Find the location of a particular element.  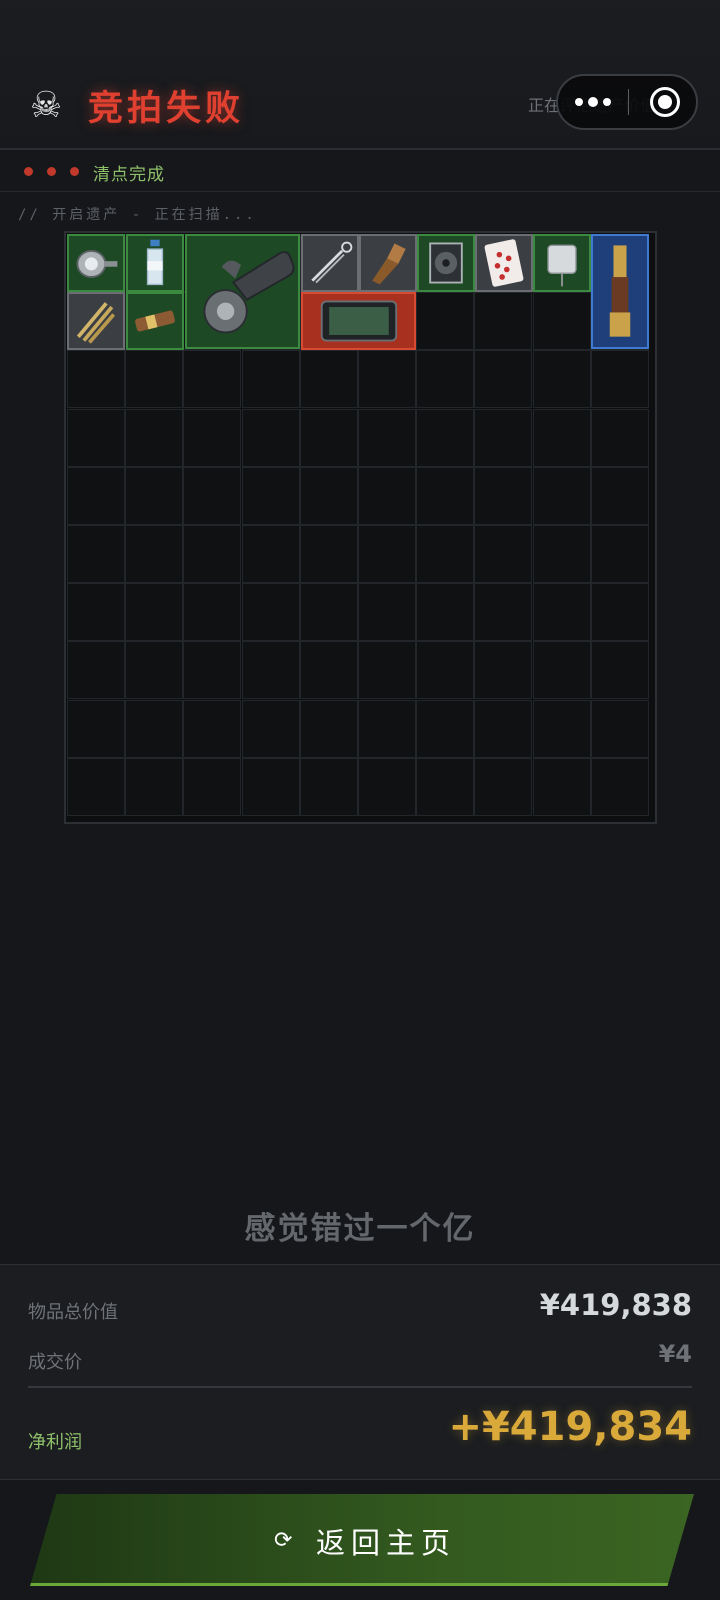

total-value: ¥419,838 is located at coordinates (615, 1305).